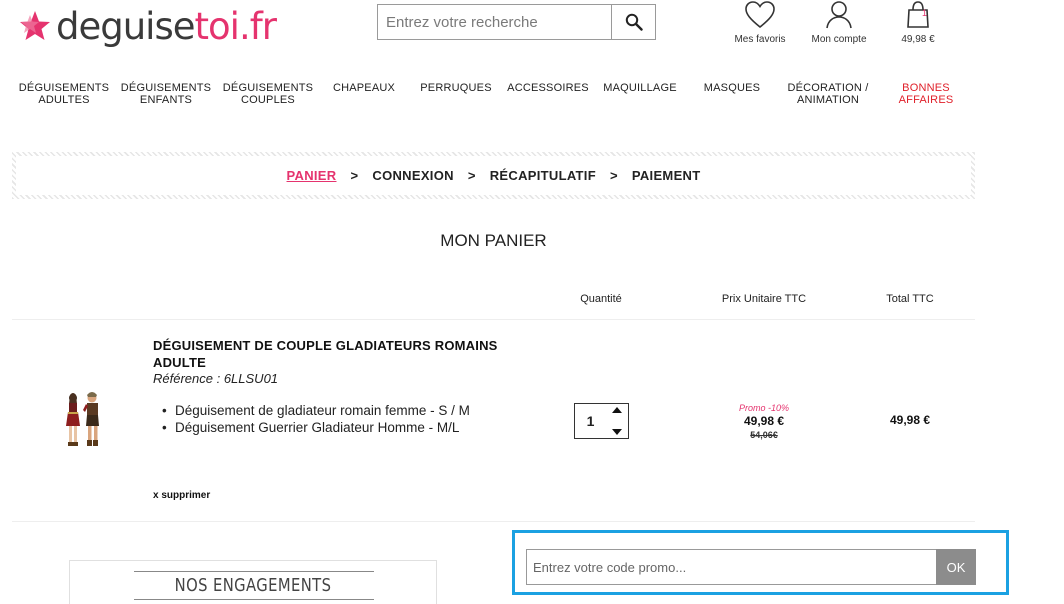 The height and width of the screenshot is (604, 1064). I want to click on page-title: MON PANIER, so click(493, 240).